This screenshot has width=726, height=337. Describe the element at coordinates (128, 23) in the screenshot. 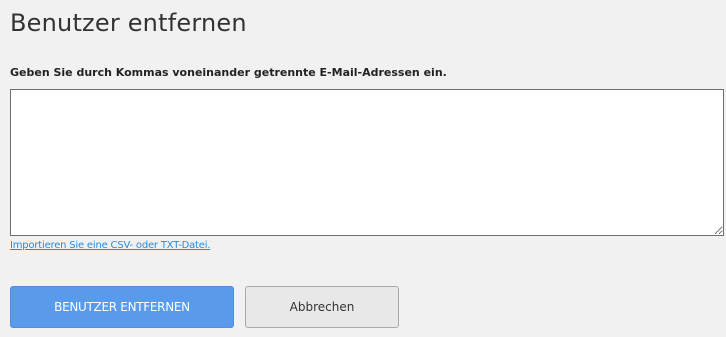

I see `dialog-title: Benutzer entfernen` at that location.